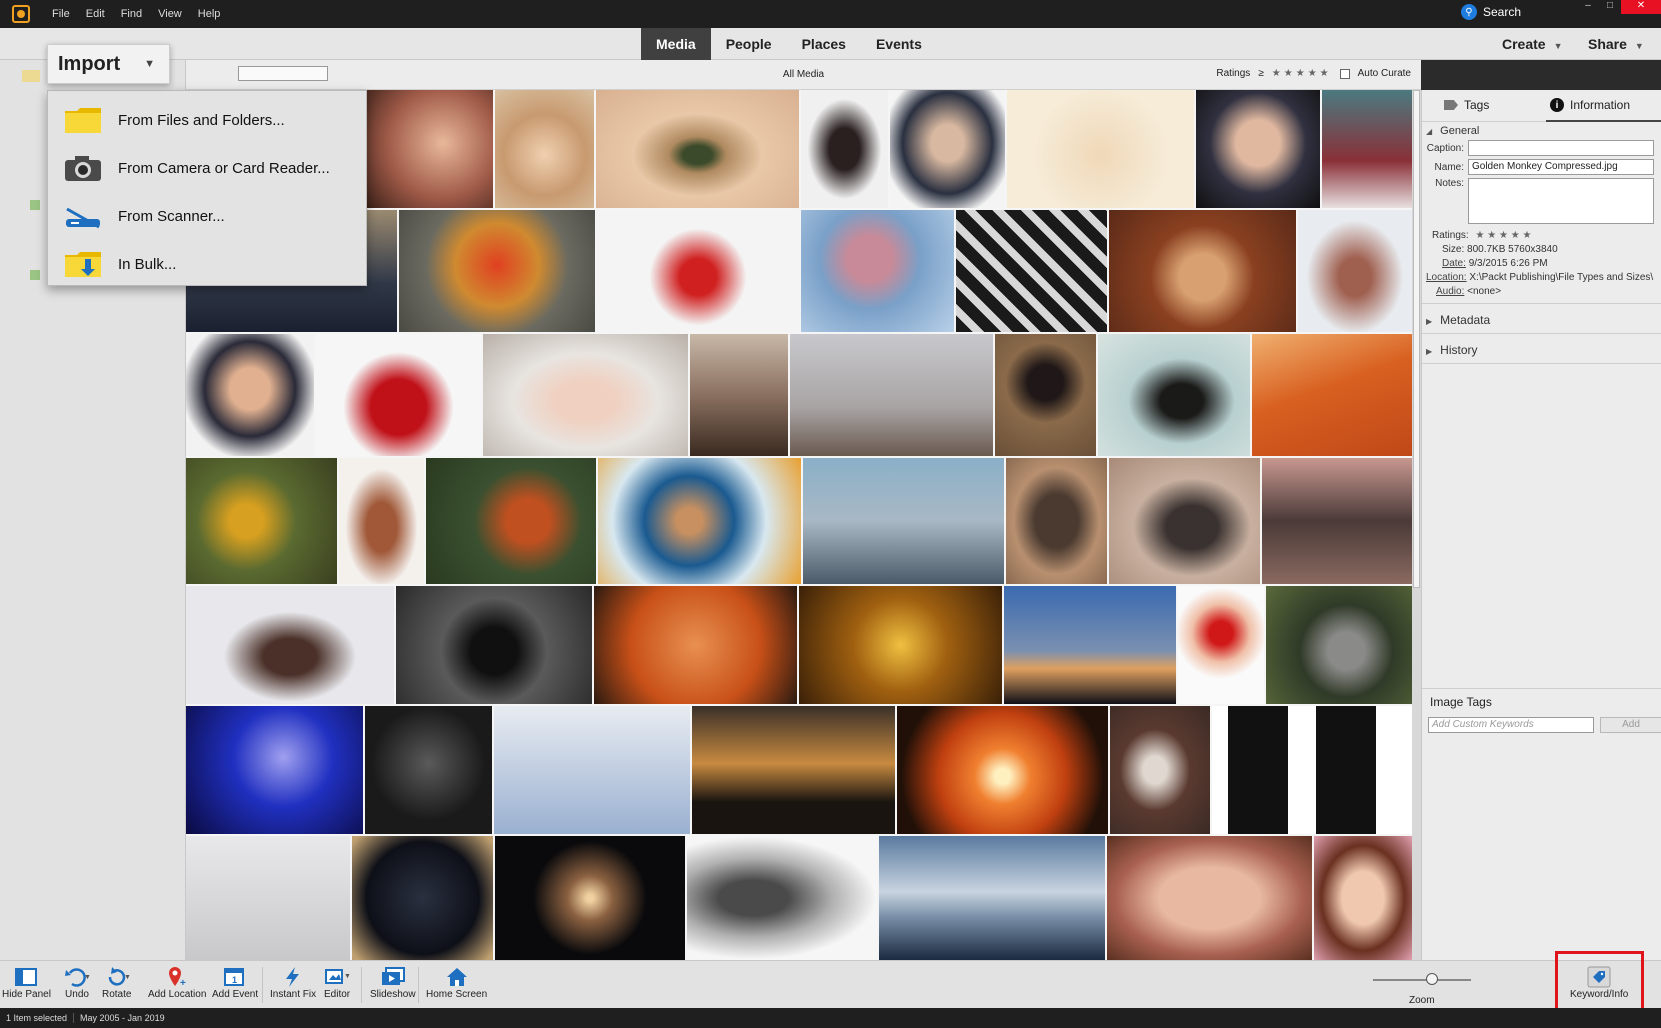 Image resolution: width=1661 pixels, height=1028 pixels. Describe the element at coordinates (1561, 167) in the screenshot. I see `name-field: Golden Monkey Compressed.jpg` at that location.